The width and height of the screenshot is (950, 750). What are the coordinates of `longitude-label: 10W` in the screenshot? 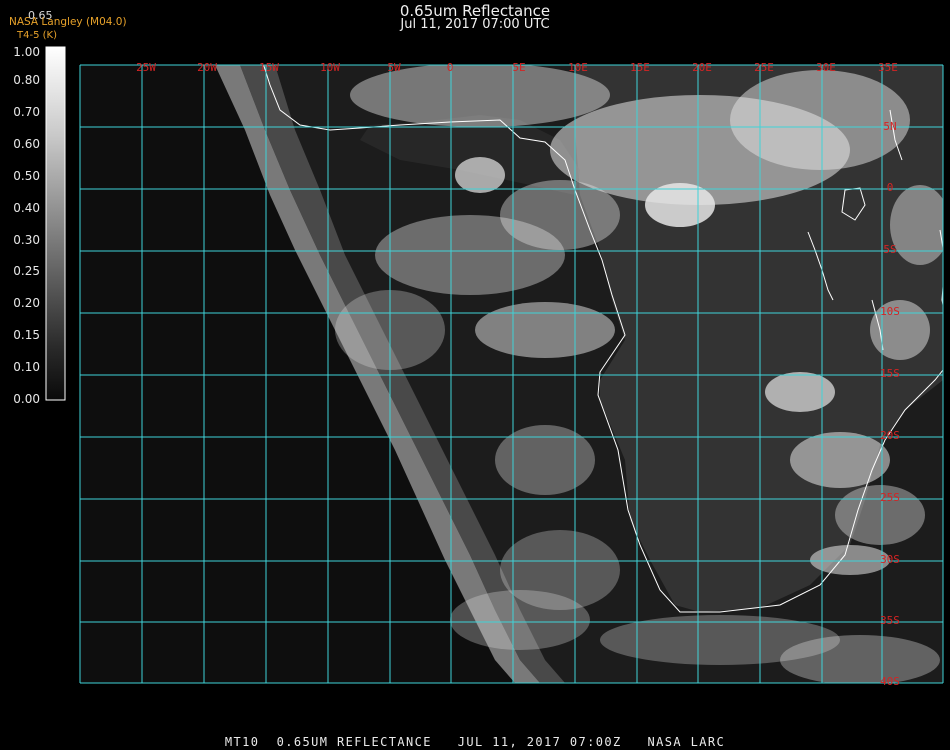 It's located at (330, 67).